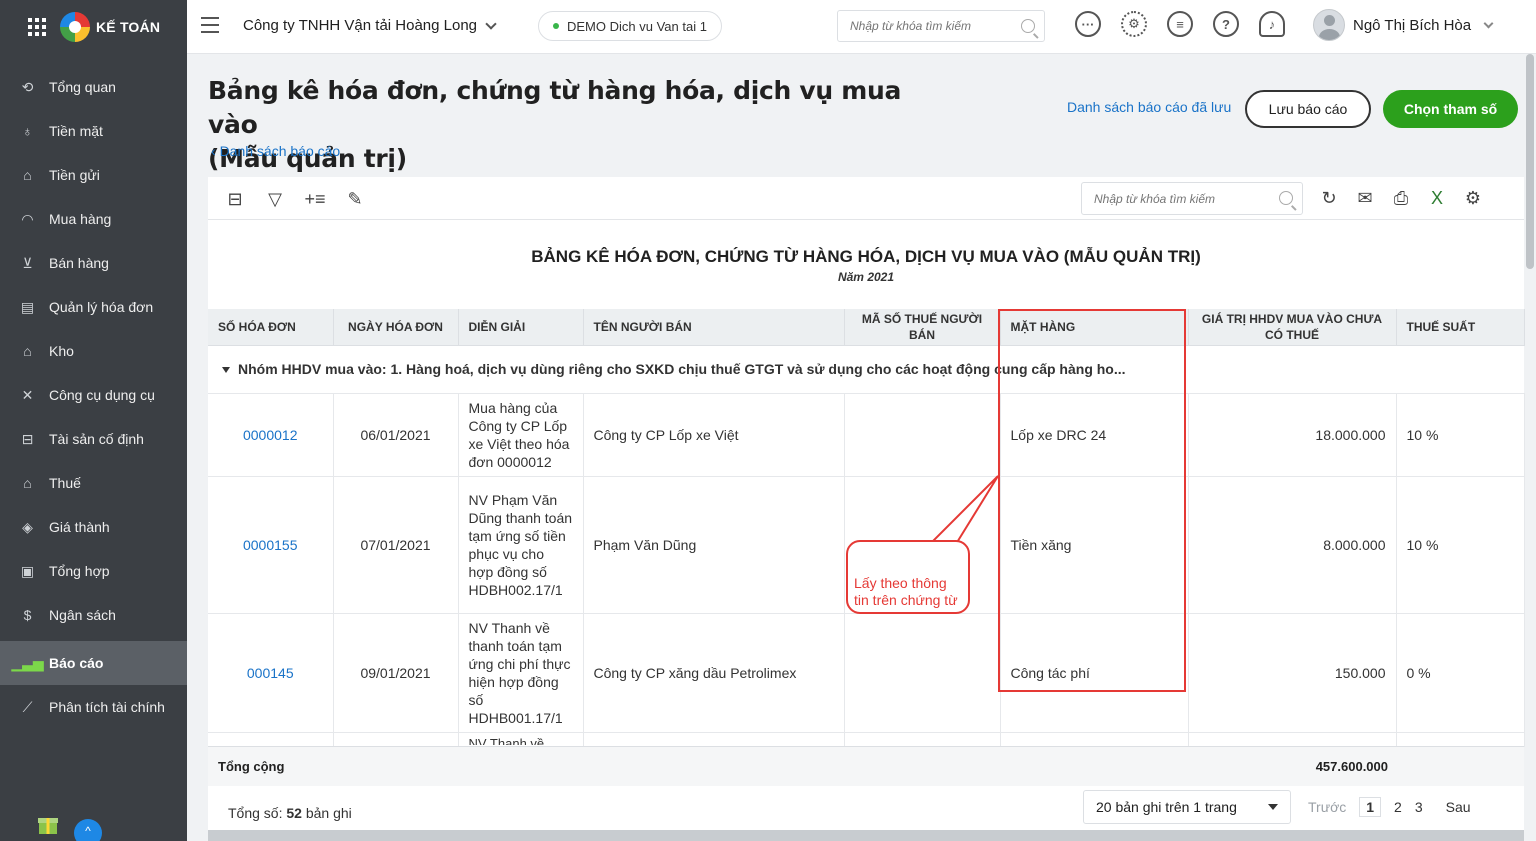  What do you see at coordinates (76, 131) in the screenshot?
I see `sidebar-item-label: Tiền mặt` at bounding box center [76, 131].